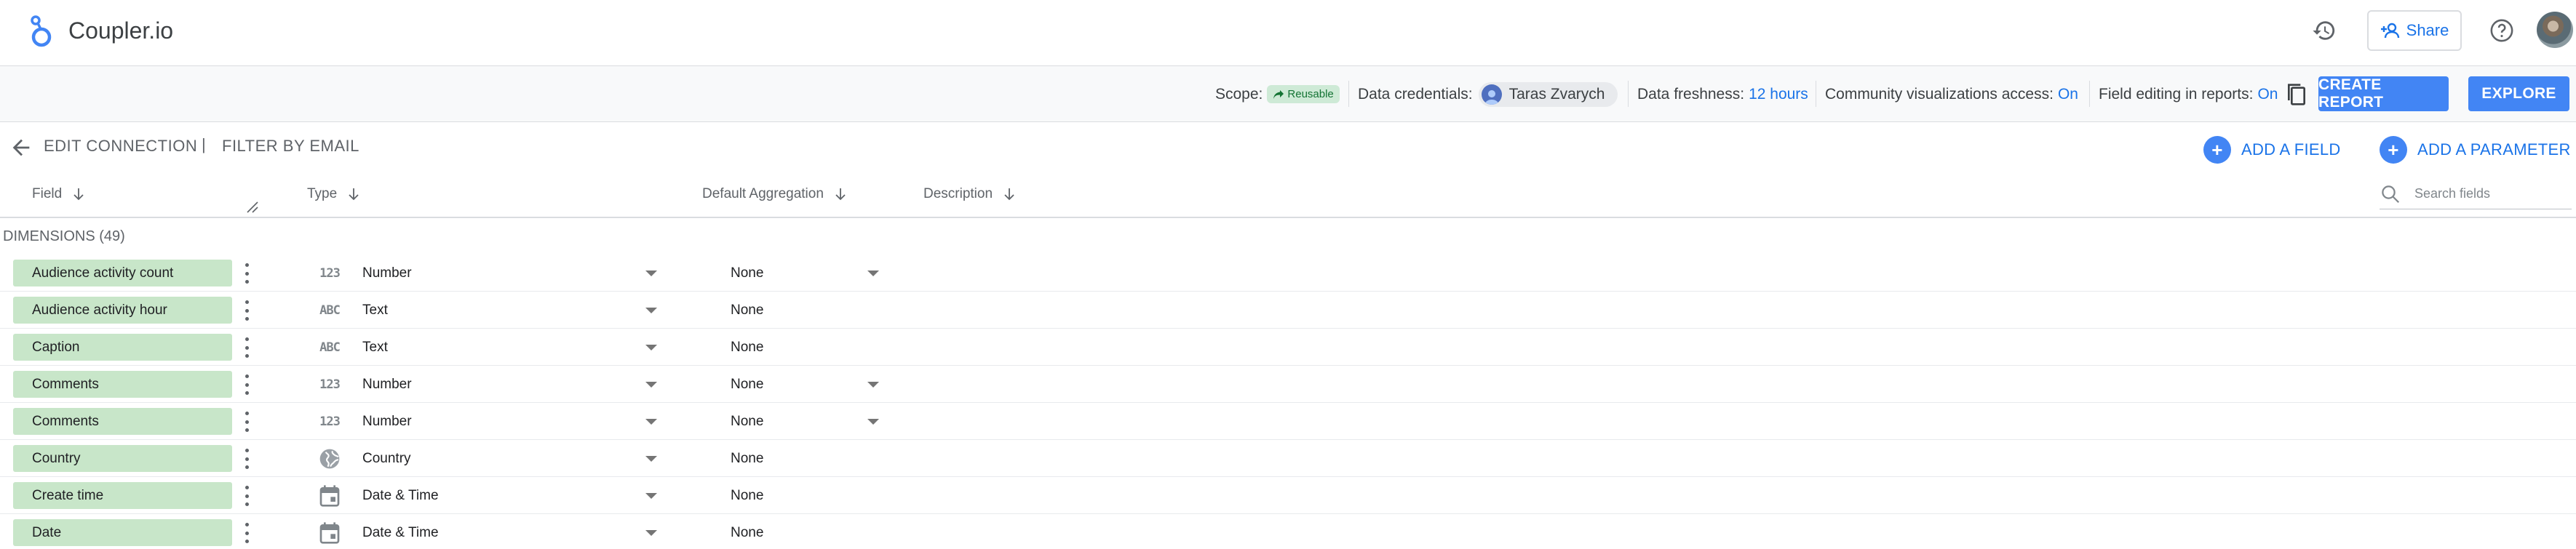 This screenshot has height=549, width=2576. Describe the element at coordinates (763, 193) in the screenshot. I see `aggregation-column-label: Default Aggregation` at that location.